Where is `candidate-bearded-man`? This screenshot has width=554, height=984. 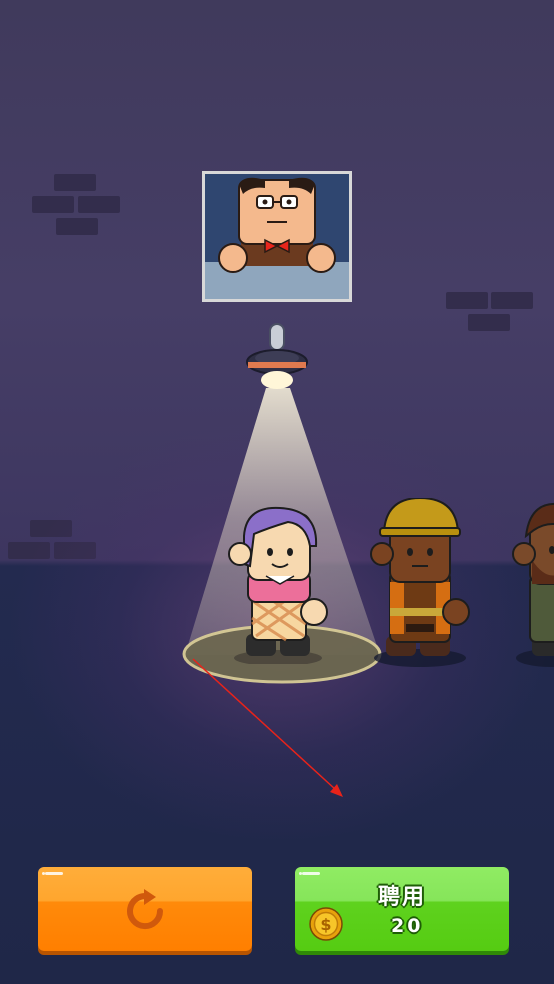
candidate-bearded-man is located at coordinates (533, 585).